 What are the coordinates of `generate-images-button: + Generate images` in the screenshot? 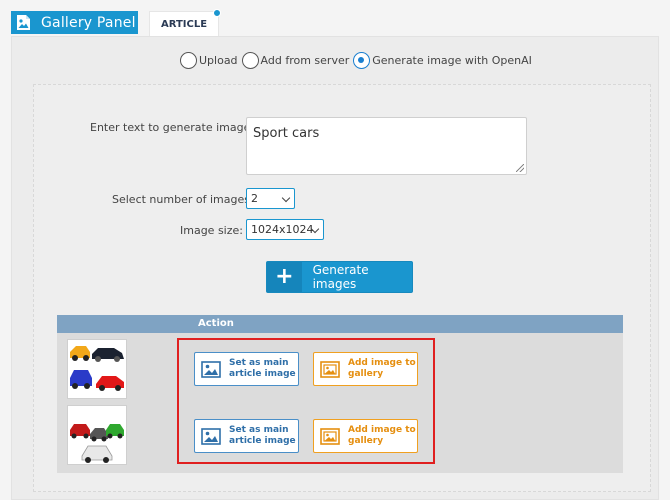 It's located at (339, 277).